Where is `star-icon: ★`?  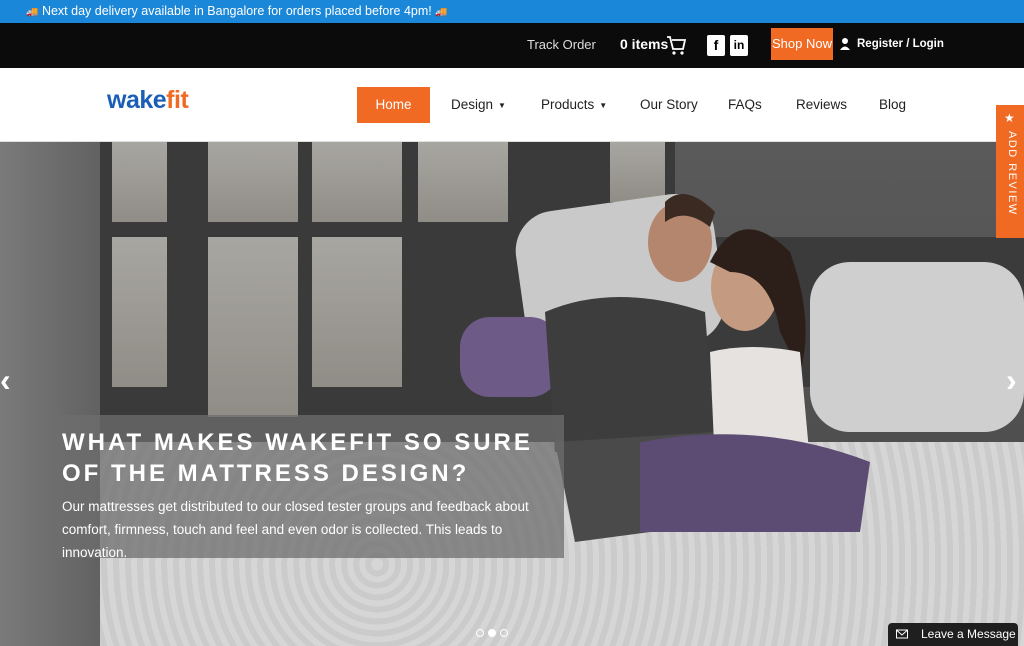
star-icon: ★ is located at coordinates (1009, 118).